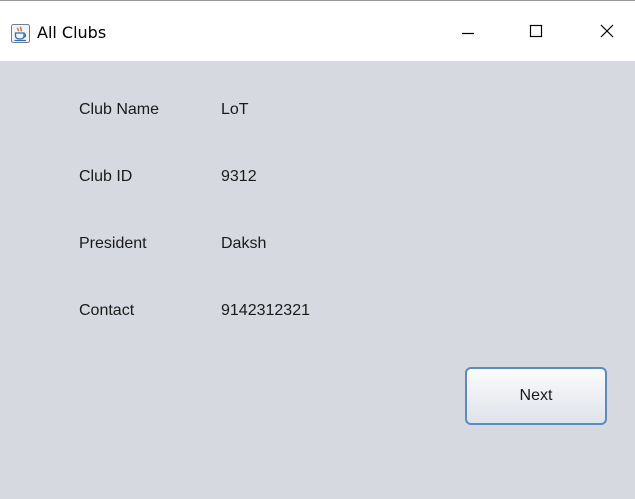  Describe the element at coordinates (468, 33) in the screenshot. I see `minimize-icon` at that location.